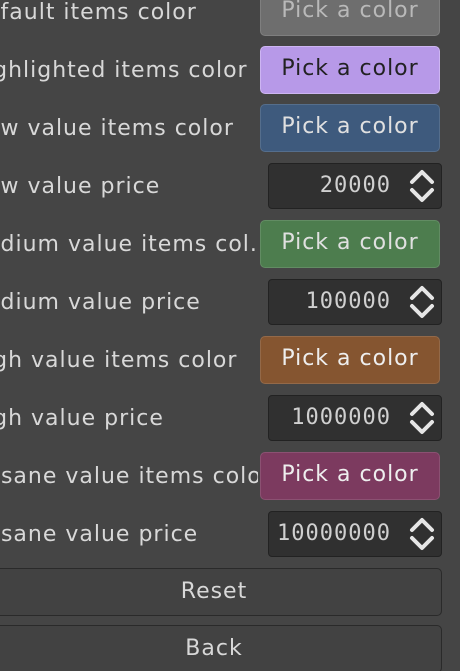 This screenshot has width=460, height=671. Describe the element at coordinates (117, 128) in the screenshot. I see `setting-label: ow value items color` at that location.